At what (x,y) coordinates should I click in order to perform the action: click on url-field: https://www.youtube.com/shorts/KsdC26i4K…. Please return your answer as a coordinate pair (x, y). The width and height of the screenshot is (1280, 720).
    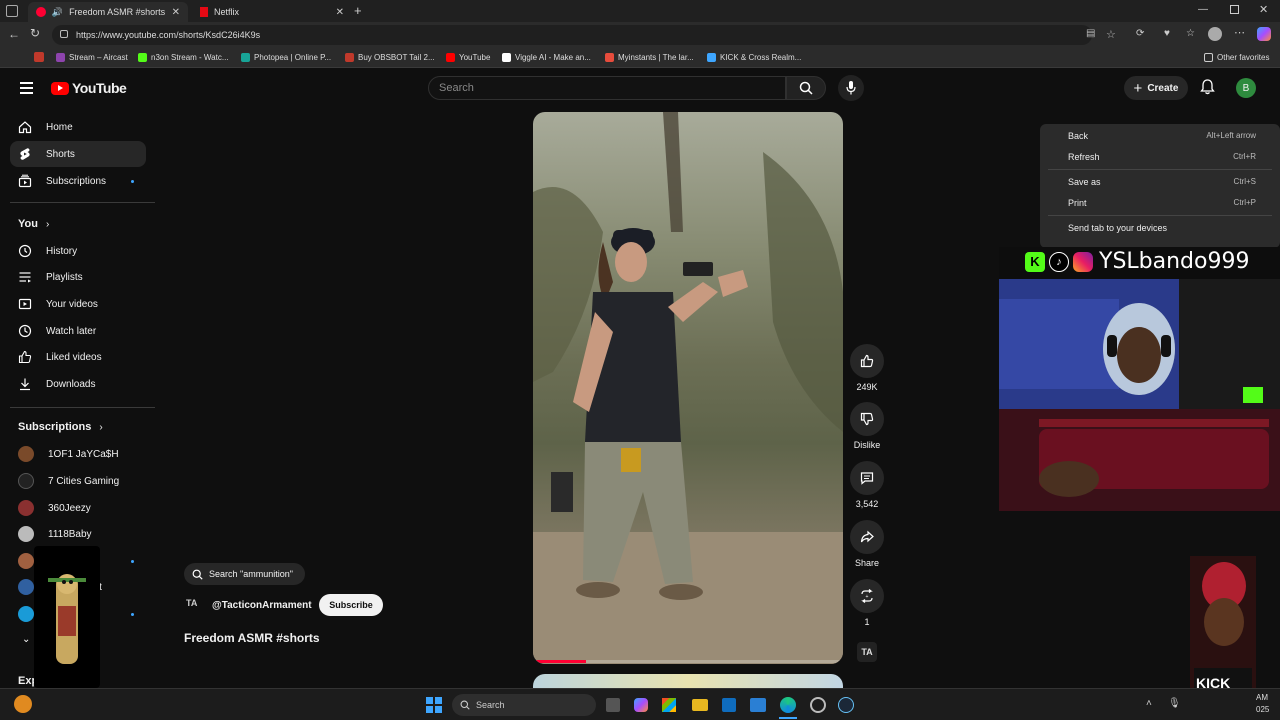
    Looking at the image, I should click on (584, 35).